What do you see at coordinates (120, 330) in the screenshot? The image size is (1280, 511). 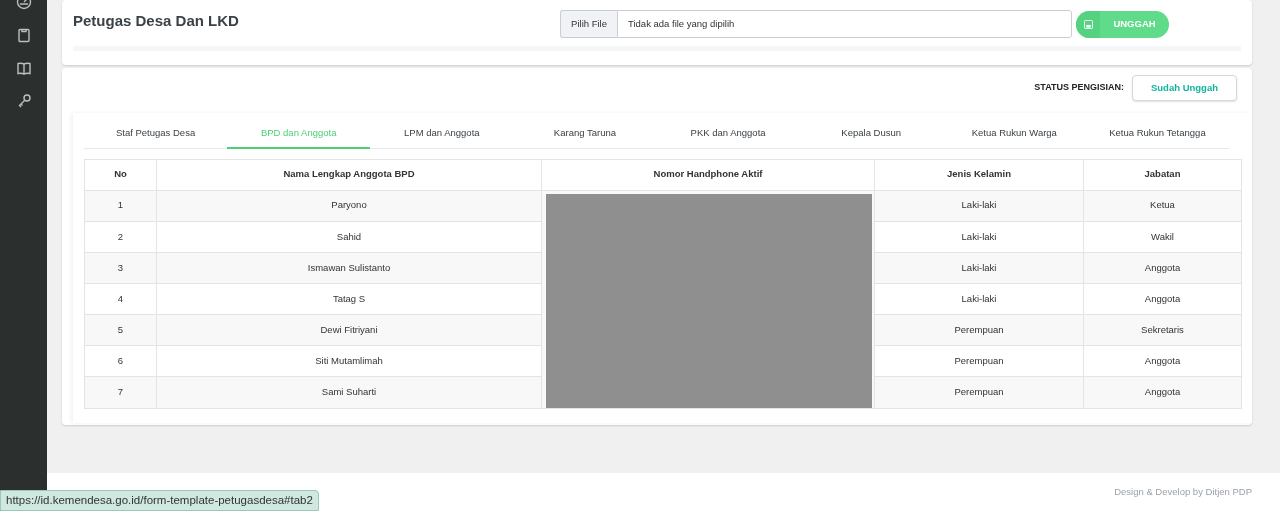 I see `table-cell: 5` at bounding box center [120, 330].